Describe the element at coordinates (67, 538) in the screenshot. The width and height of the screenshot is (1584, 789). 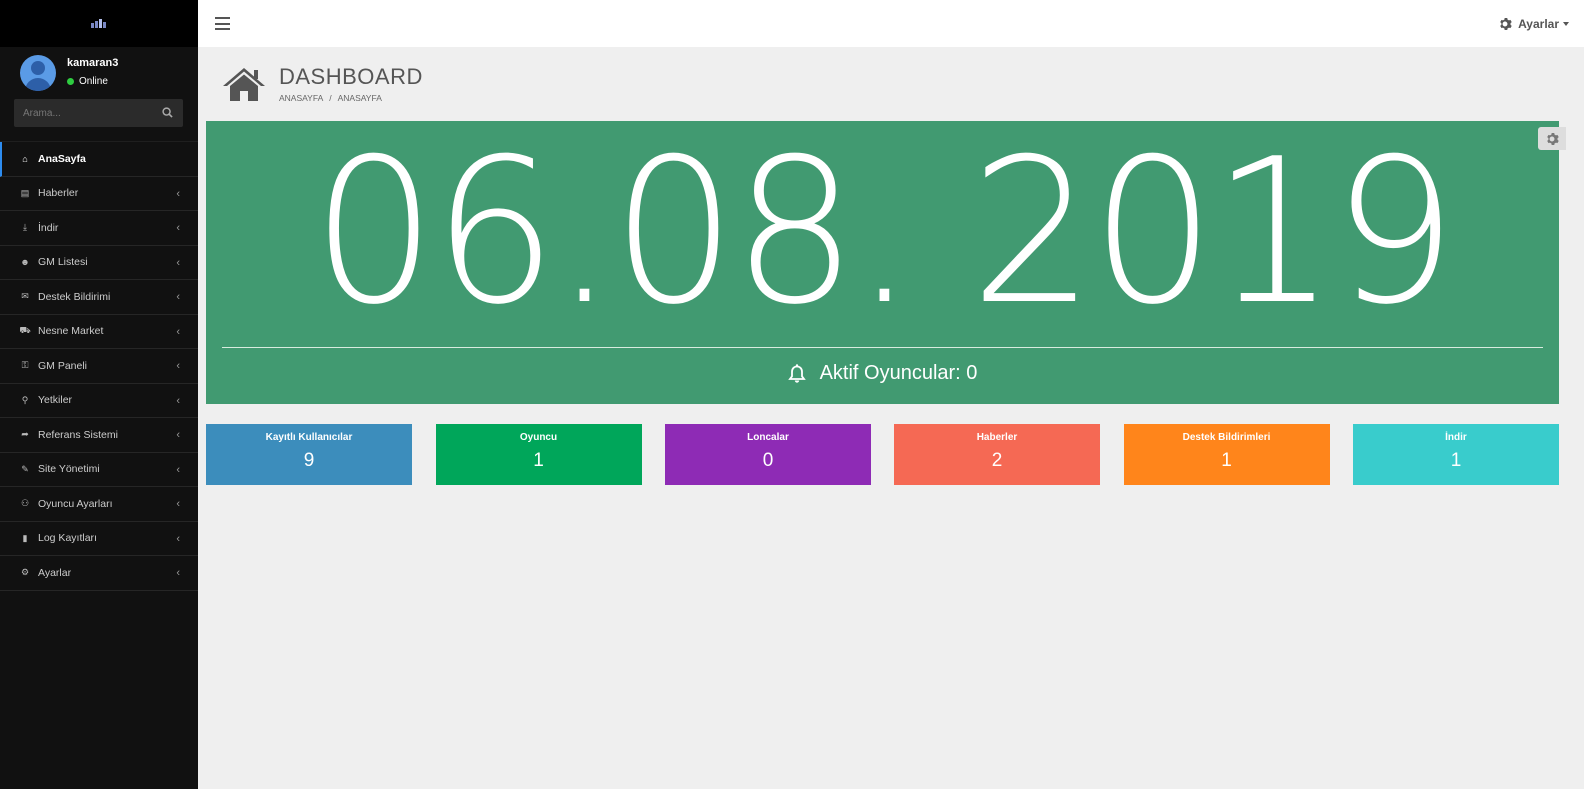
I see `sidebar-item-label: Log Kayıtları` at that location.